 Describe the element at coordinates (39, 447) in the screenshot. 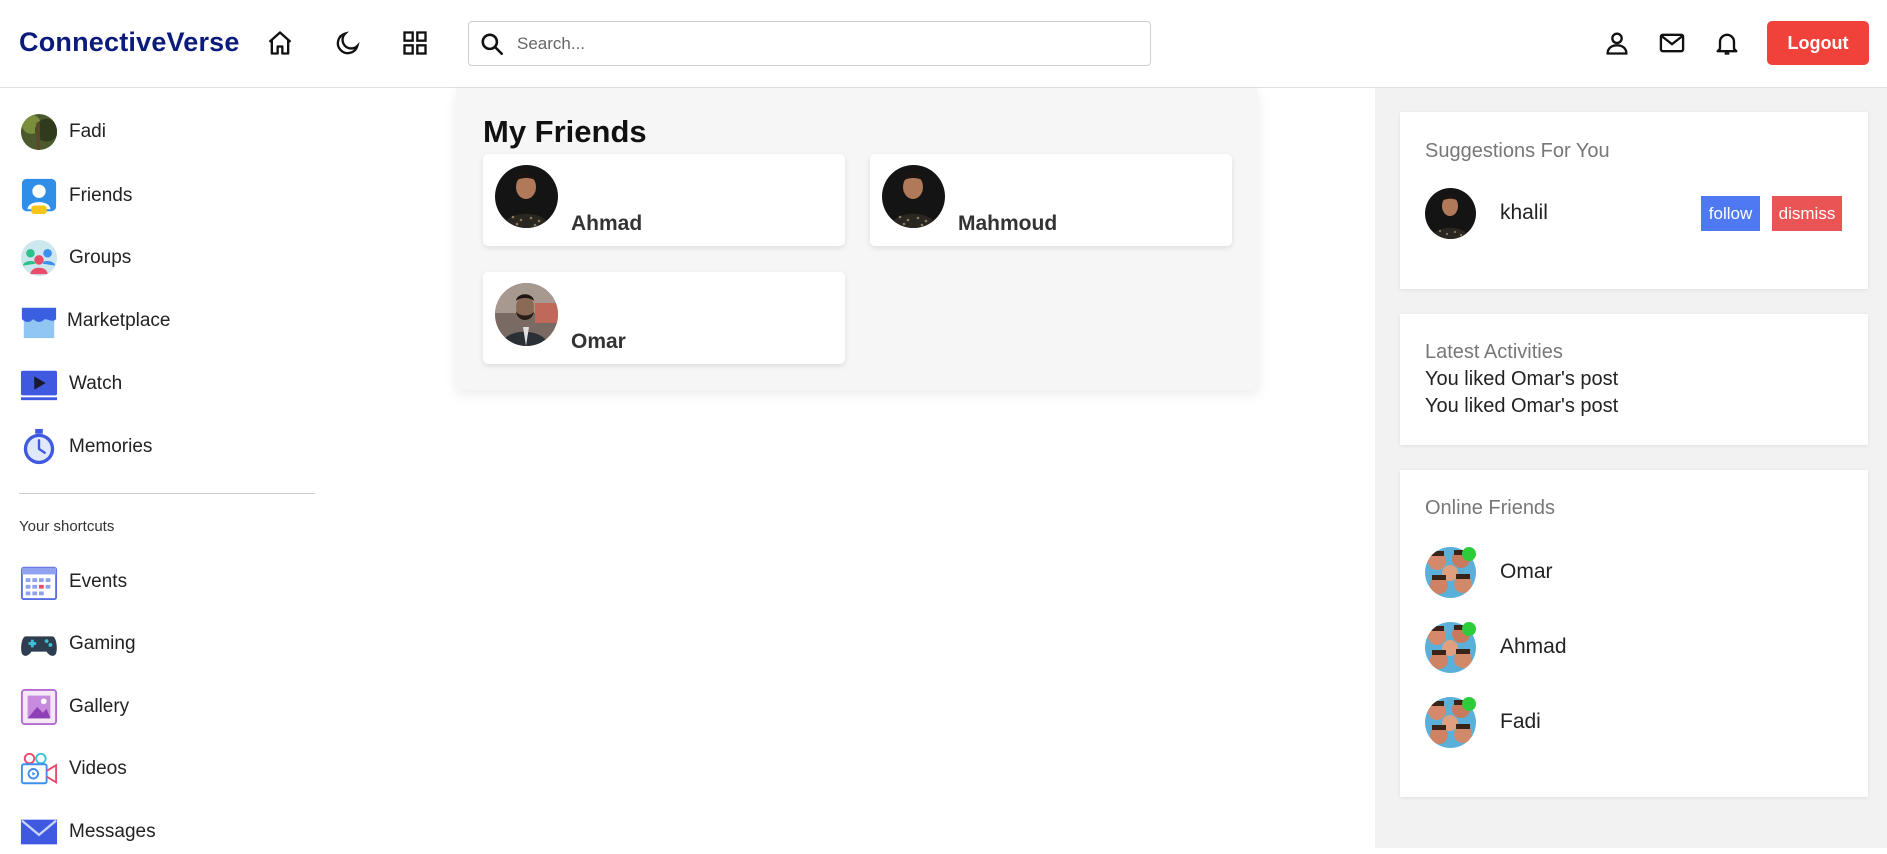

I see `memories-icon` at that location.